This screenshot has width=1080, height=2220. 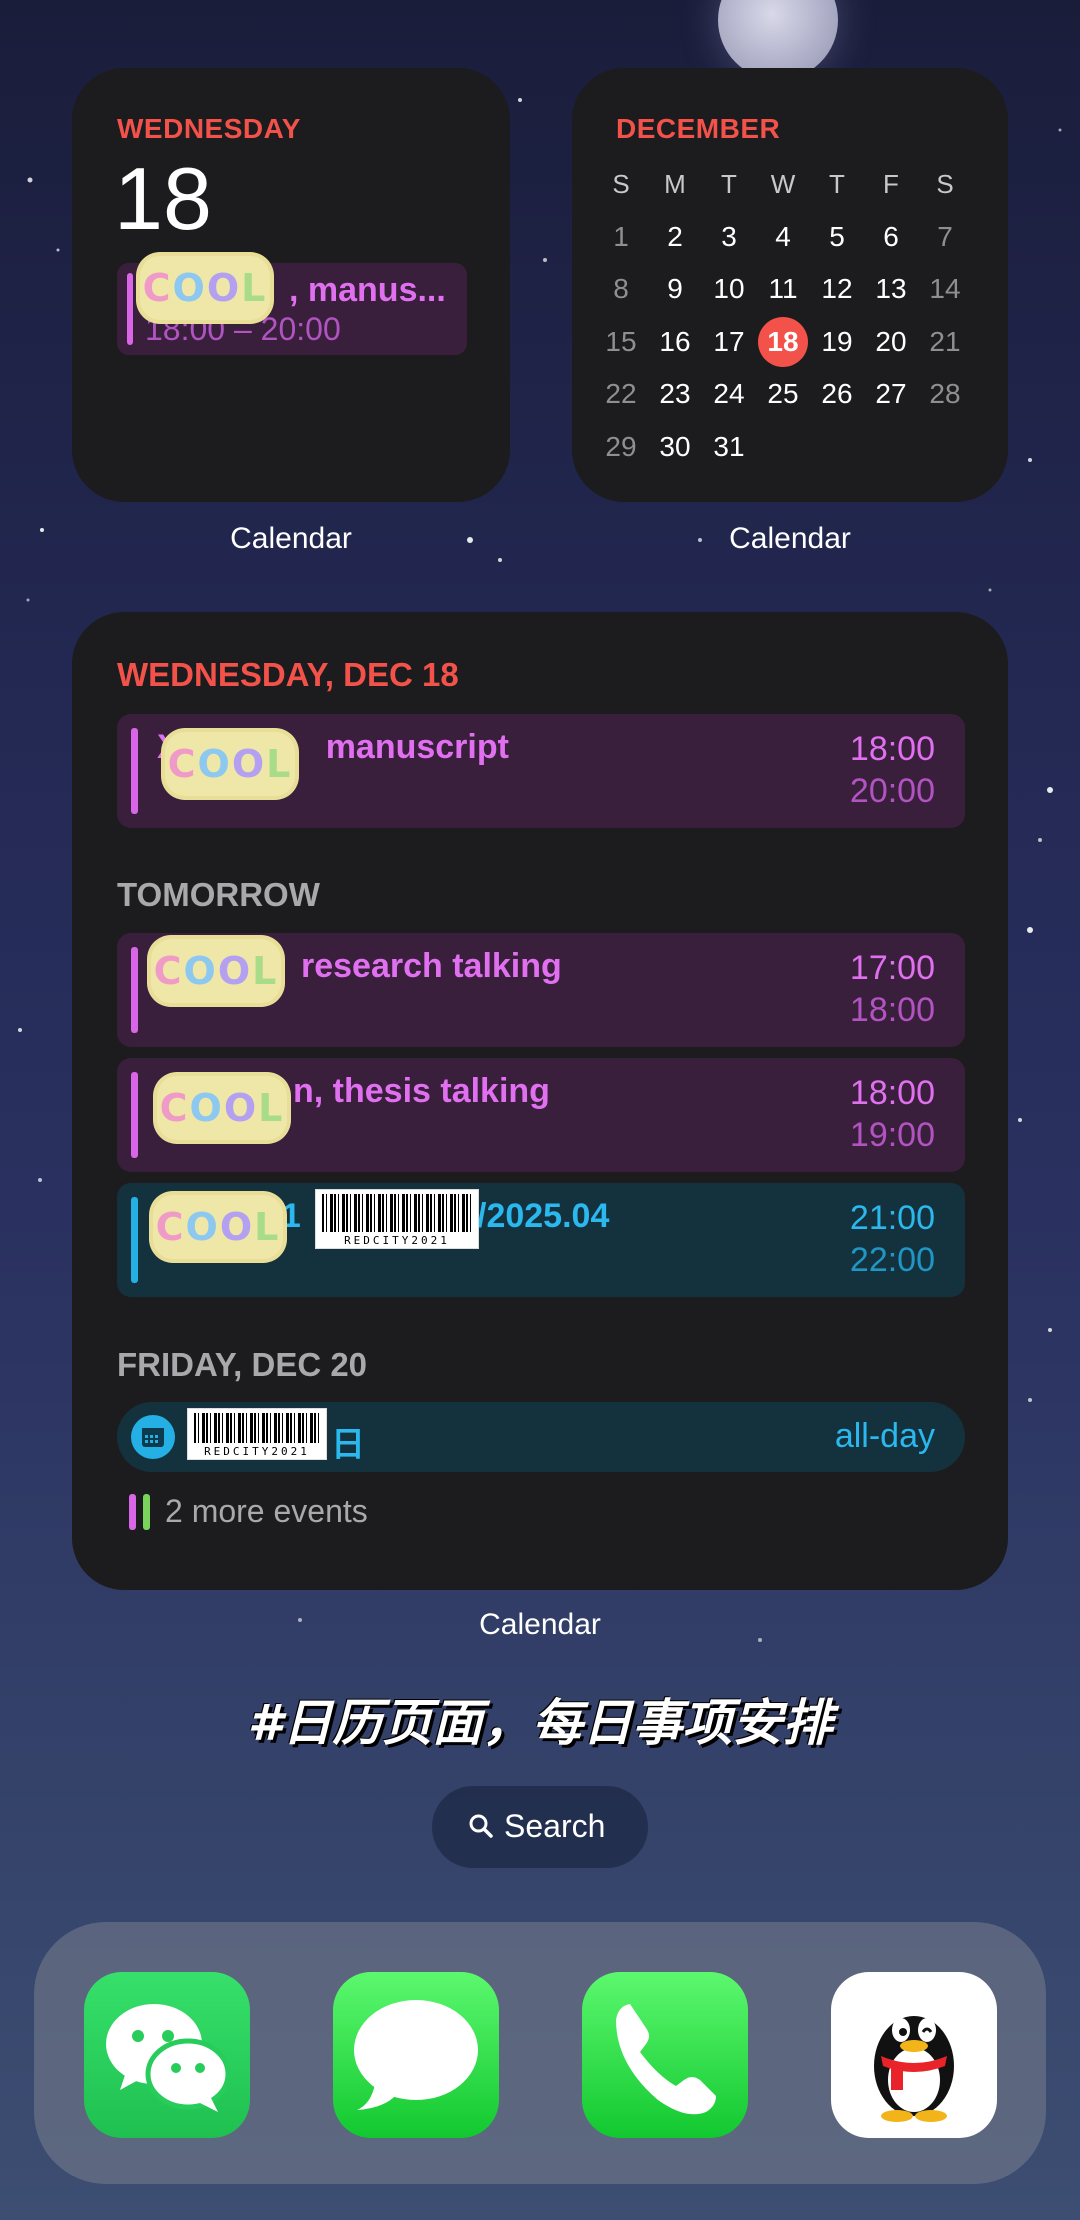 I want to click on month-week-row: 15 16 17 18 19 20 21, so click(x=789, y=342).